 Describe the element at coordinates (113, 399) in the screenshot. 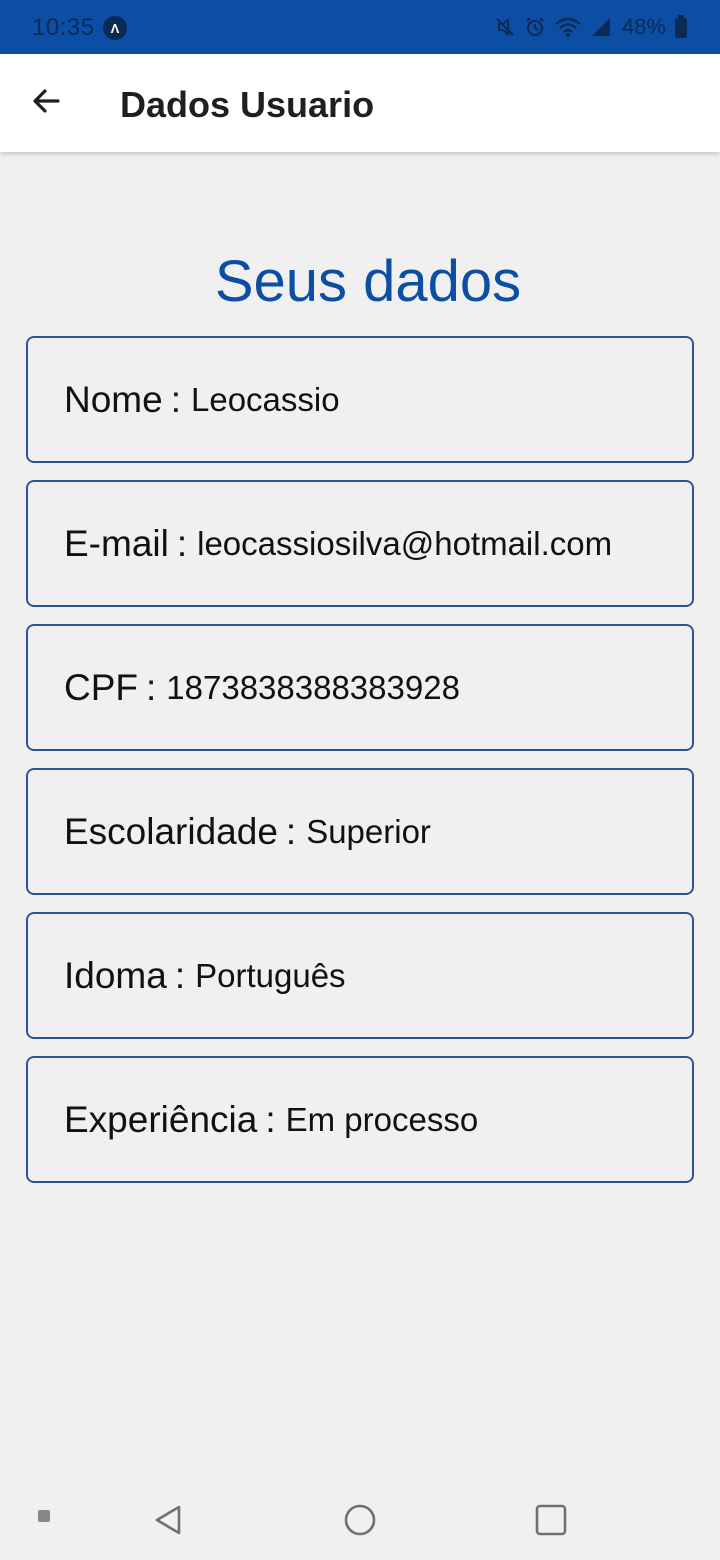

I see `field-label: Nome` at that location.